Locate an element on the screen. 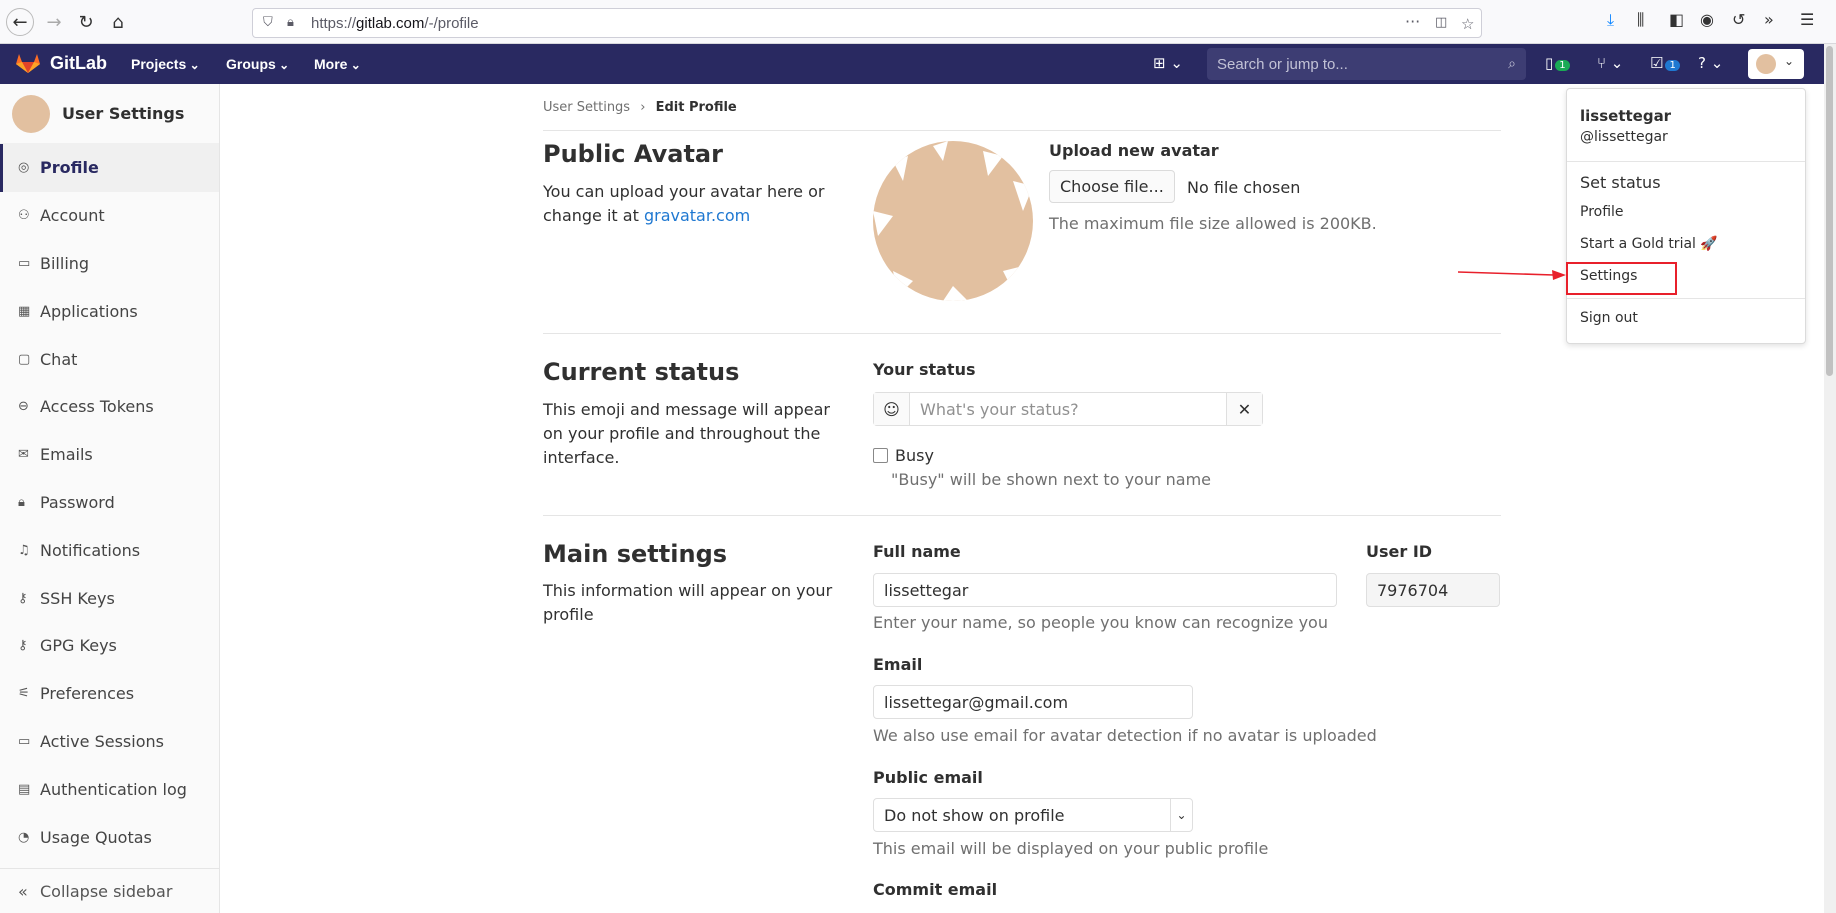 This screenshot has height=913, width=1836. full-name-label: Full name is located at coordinates (917, 551).